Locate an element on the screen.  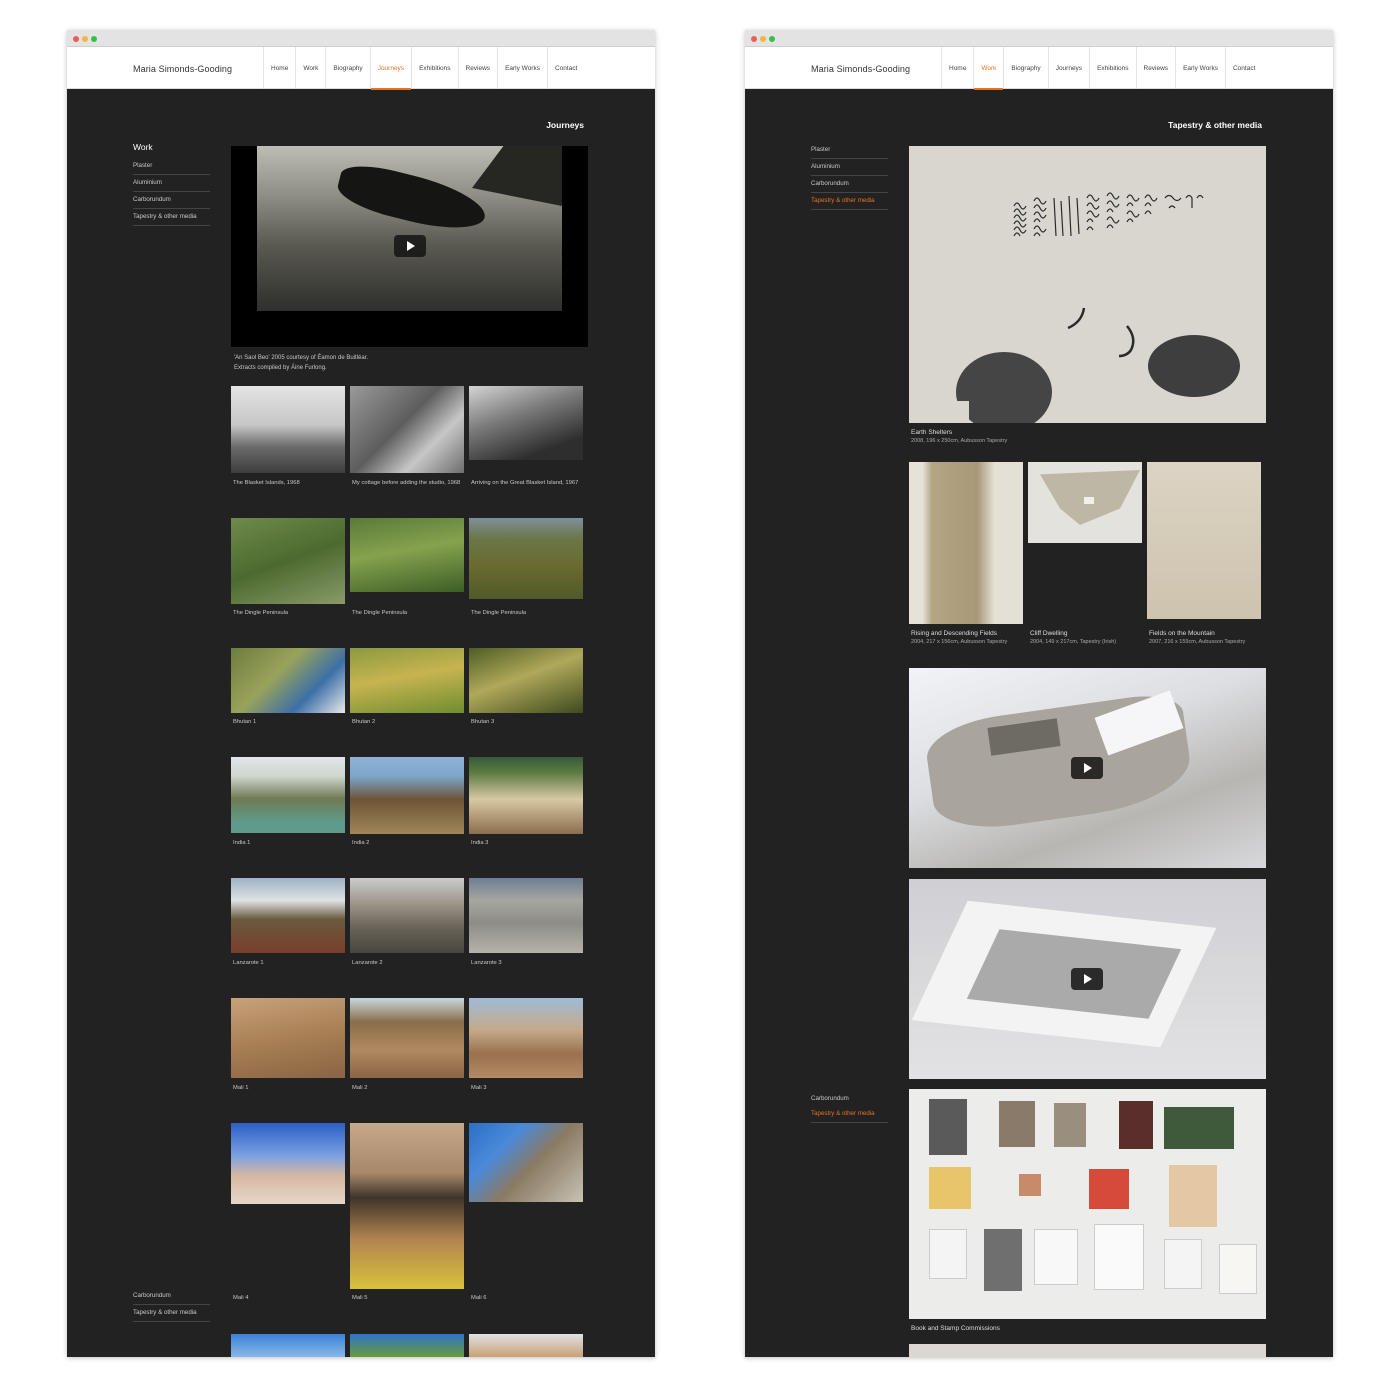
artwork-title: Earth Shelters is located at coordinates (932, 432).